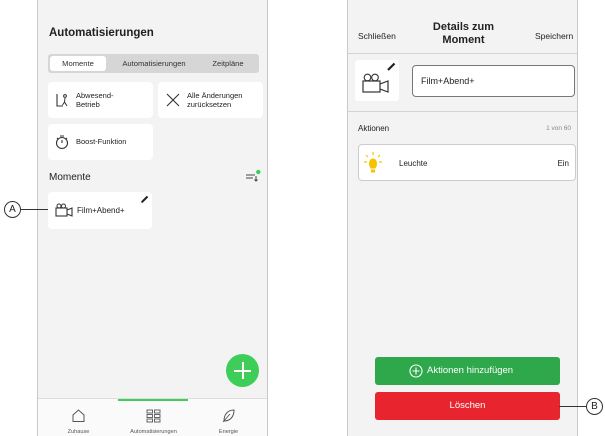 The height and width of the screenshot is (436, 605). What do you see at coordinates (563, 163) in the screenshot?
I see `action-row-value: Ein` at bounding box center [563, 163].